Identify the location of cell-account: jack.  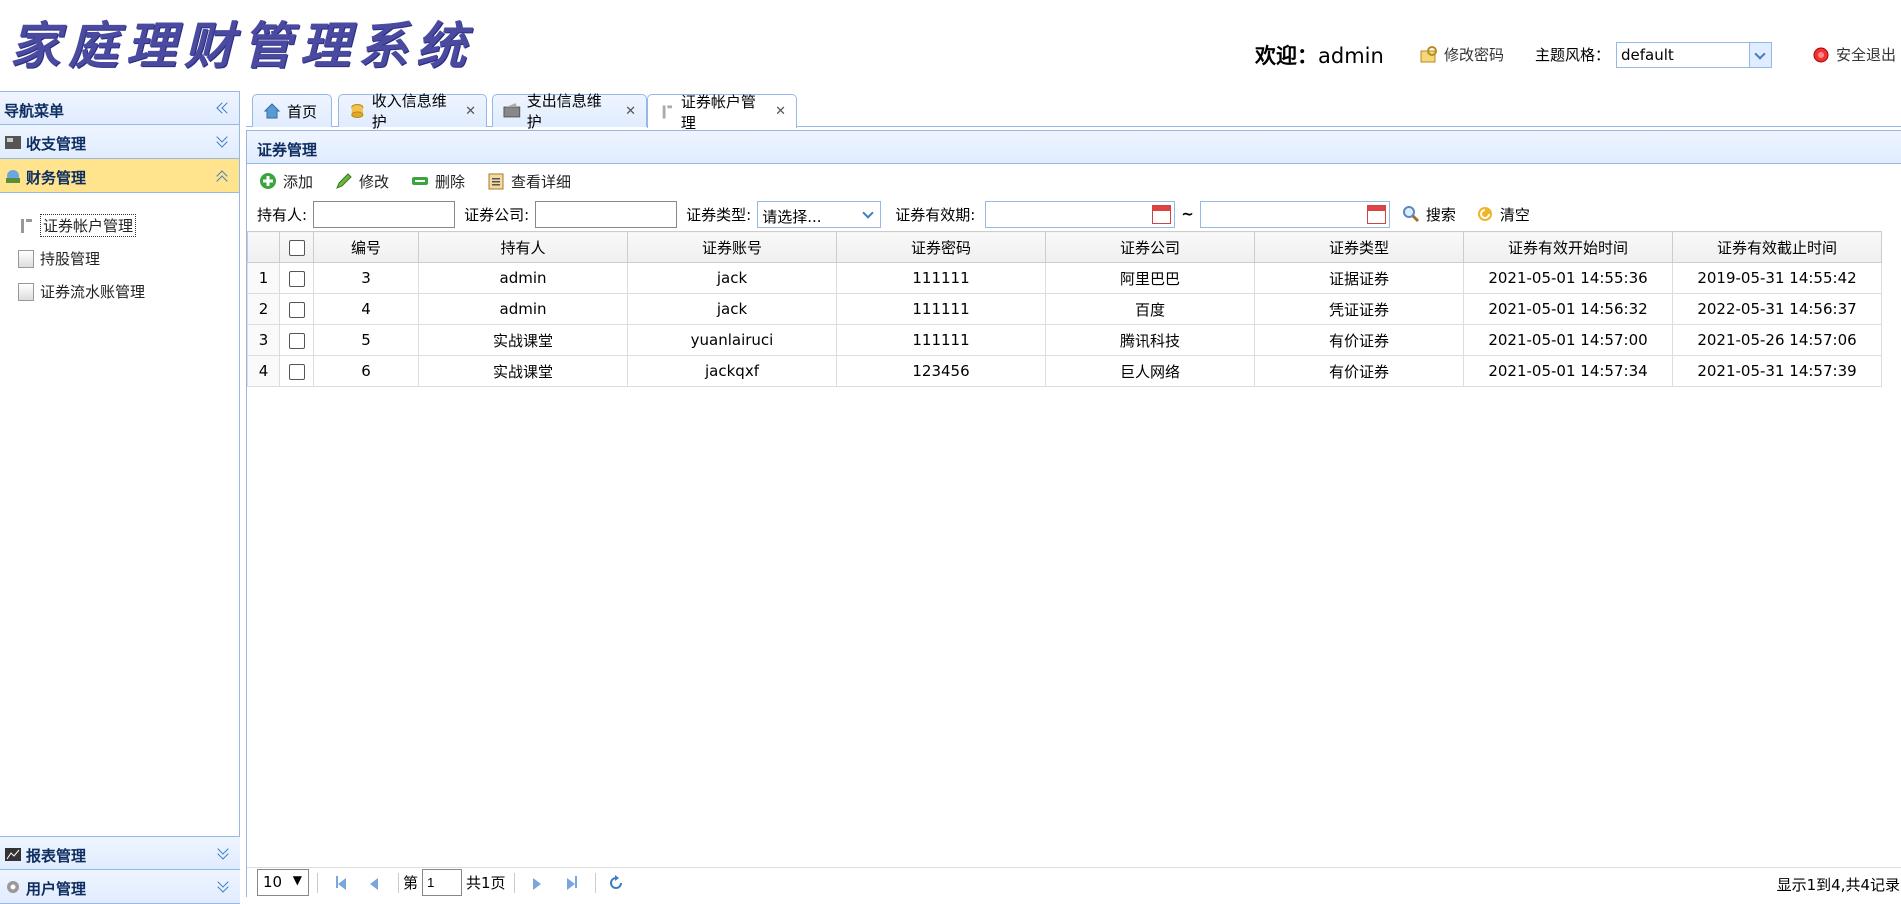
(732, 278).